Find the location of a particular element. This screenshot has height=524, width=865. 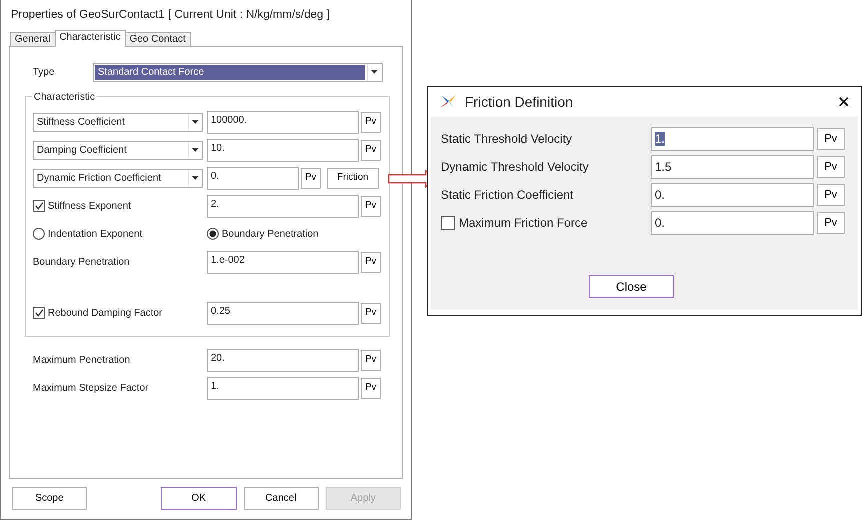

tab: Geo Contact is located at coordinates (157, 39).